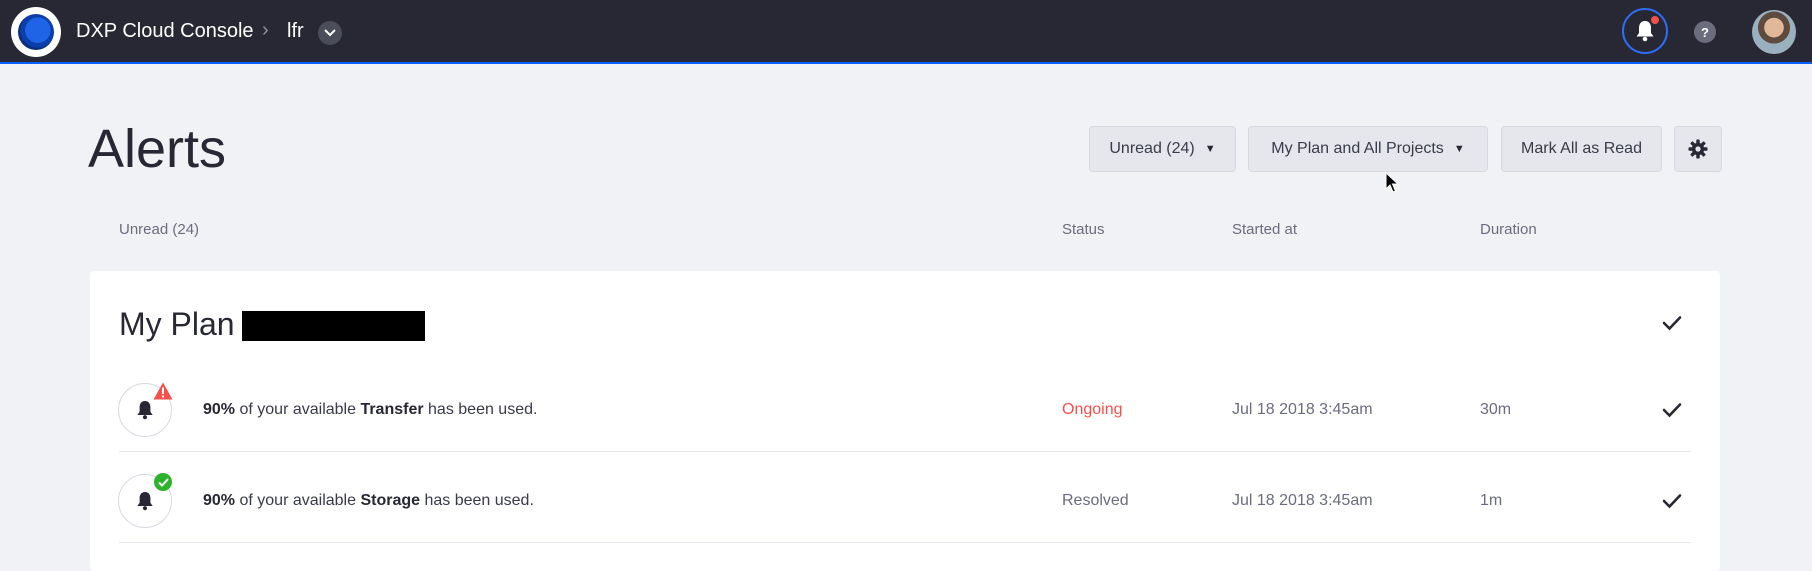  Describe the element at coordinates (163, 482) in the screenshot. I see `check-circle-icon` at that location.